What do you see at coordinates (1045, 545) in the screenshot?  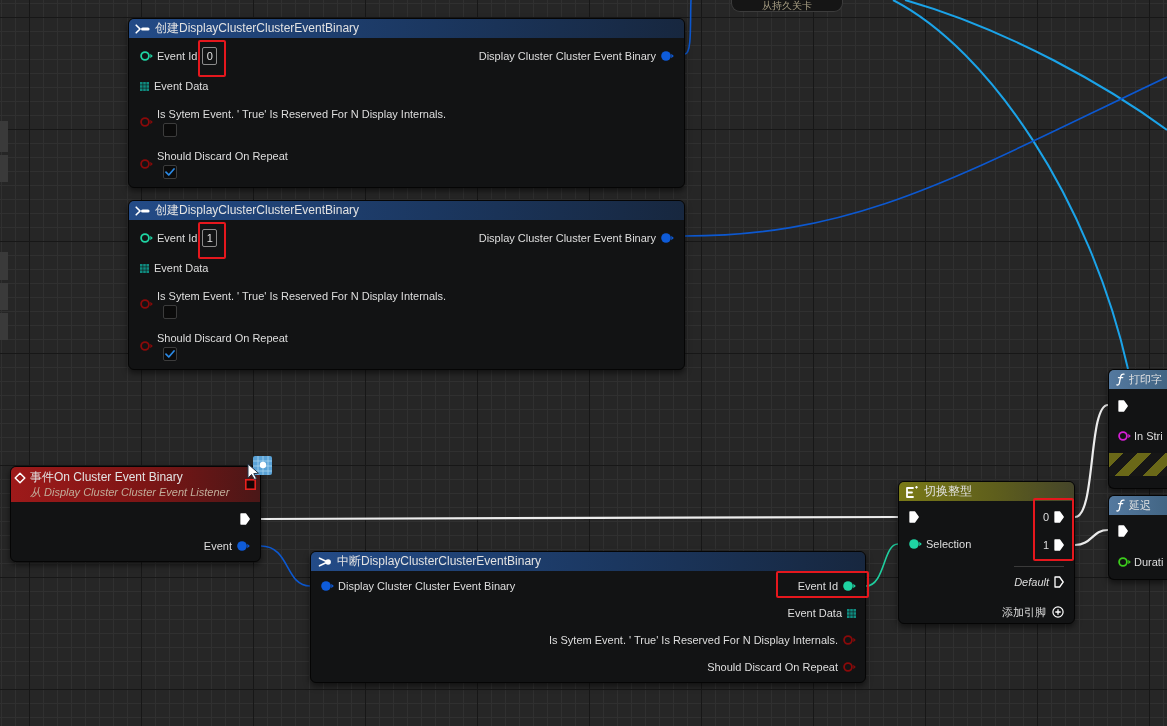 I see `pin-label: 1` at bounding box center [1045, 545].